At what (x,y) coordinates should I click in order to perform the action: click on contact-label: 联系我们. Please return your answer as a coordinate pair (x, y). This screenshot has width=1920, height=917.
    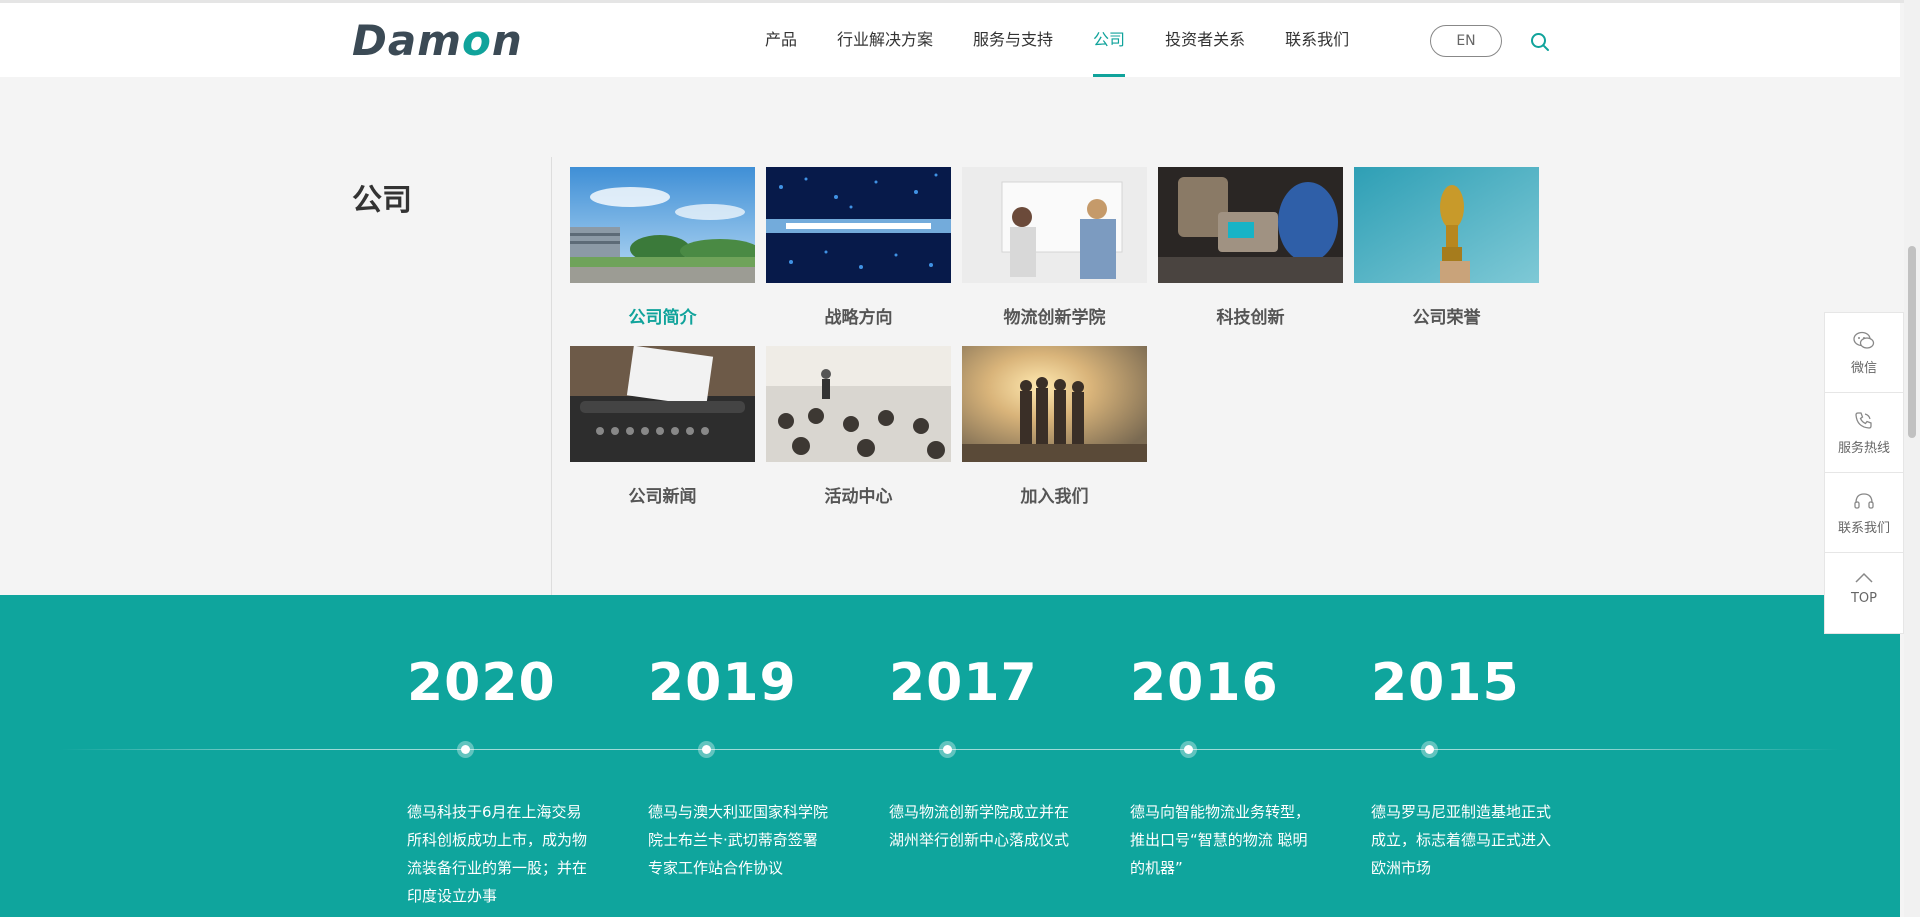
    Looking at the image, I should click on (1863, 528).